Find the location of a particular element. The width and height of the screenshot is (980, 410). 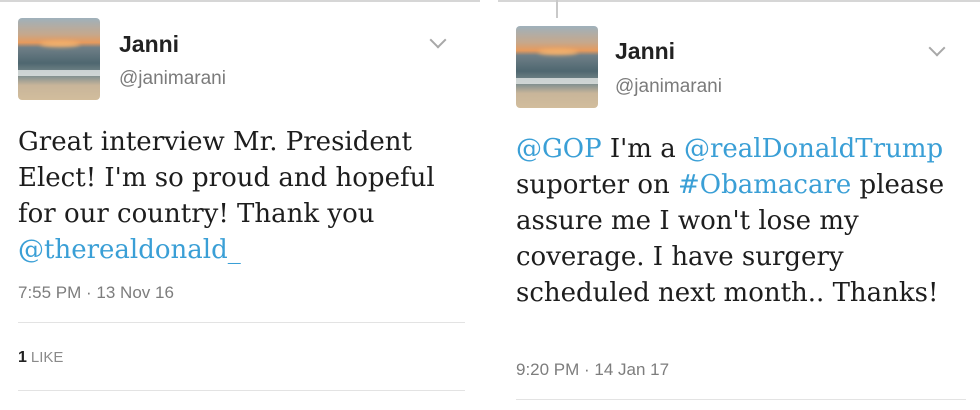

tweet-timestamp: 7:55 PM · 13 Nov 16 is located at coordinates (96, 293).